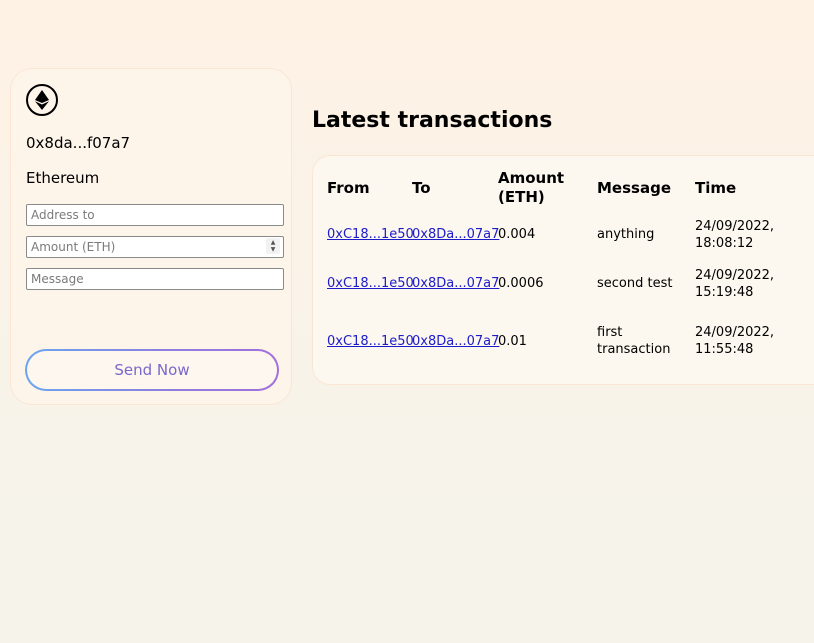 This screenshot has width=814, height=643. Describe the element at coordinates (42, 100) in the screenshot. I see `ethereum-icon` at that location.